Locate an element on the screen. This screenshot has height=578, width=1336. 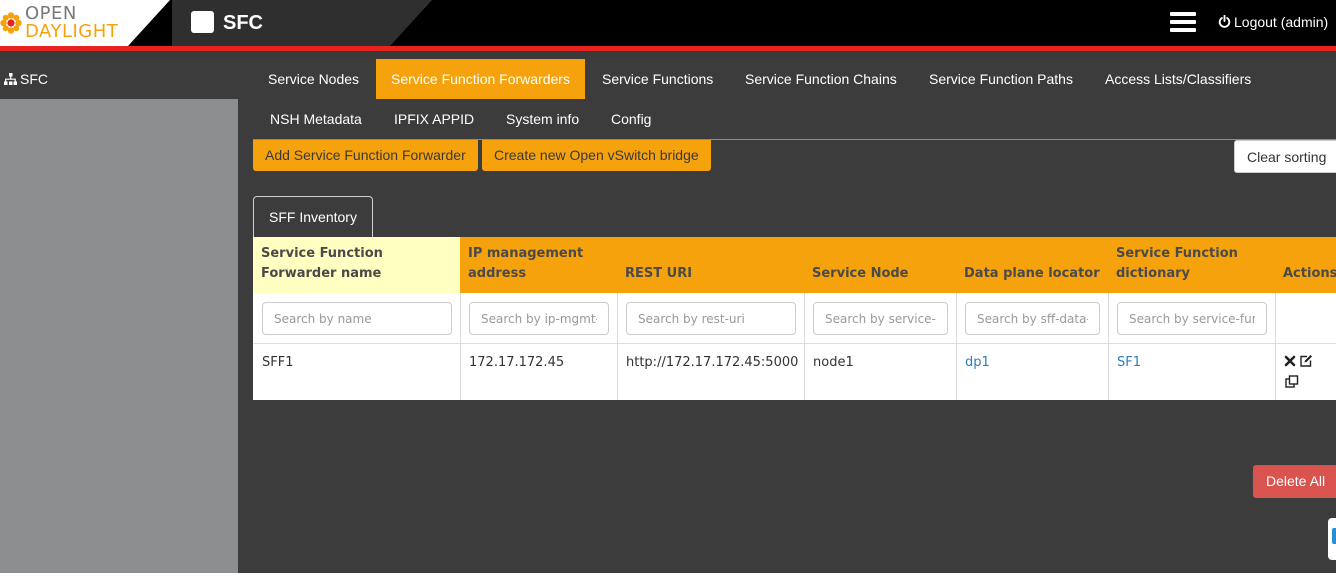
column-header-label: Service Function dictionary is located at coordinates (1177, 263).